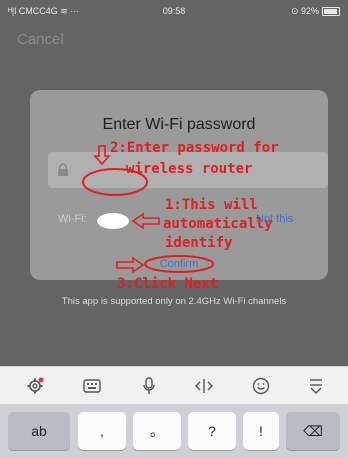  What do you see at coordinates (168, 284) in the screenshot?
I see `step3-text: 3:Click Next` at bounding box center [168, 284].